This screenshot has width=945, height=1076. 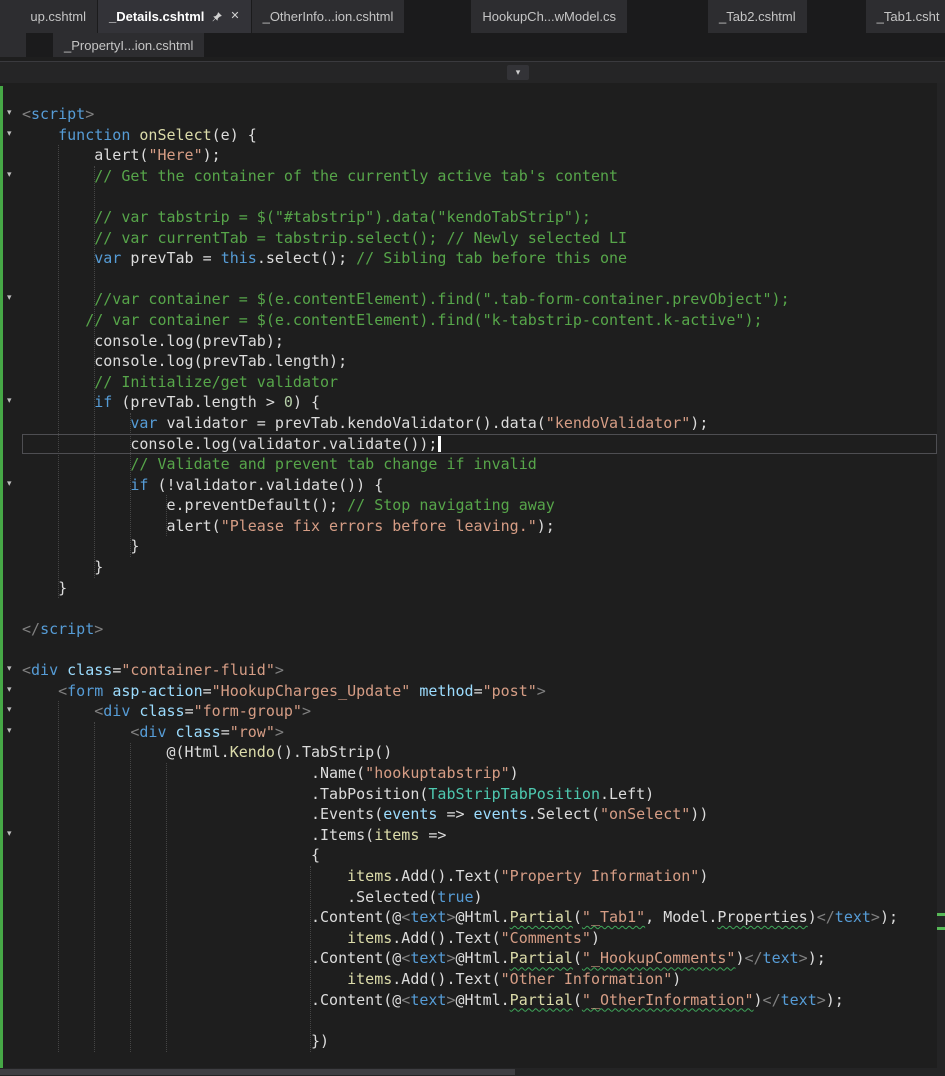 I want to click on horizontal-scrollbar, so click(x=468, y=1072).